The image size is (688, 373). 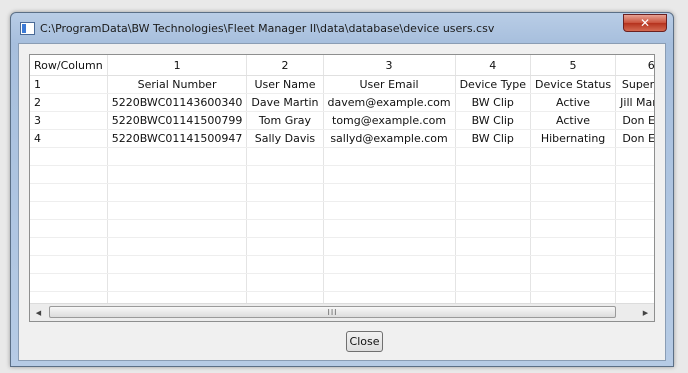 What do you see at coordinates (332, 312) in the screenshot?
I see `scrollbar-thumb: III` at bounding box center [332, 312].